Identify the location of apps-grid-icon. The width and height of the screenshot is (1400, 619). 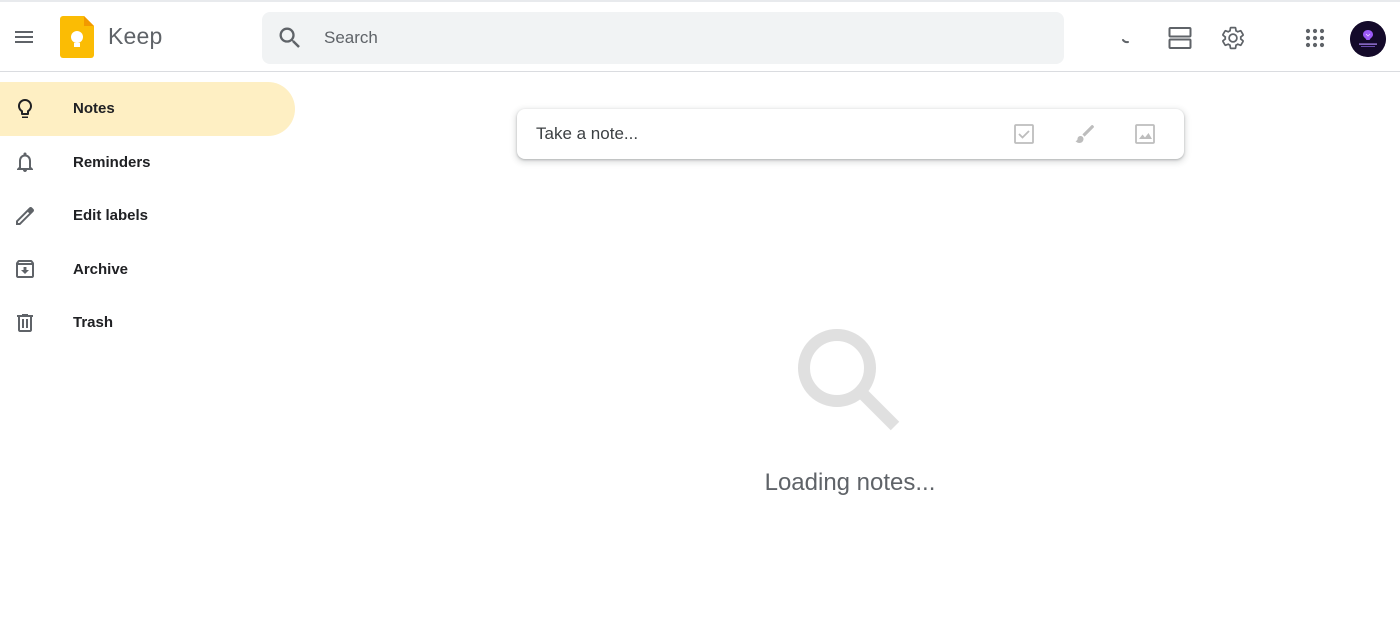
(1315, 38).